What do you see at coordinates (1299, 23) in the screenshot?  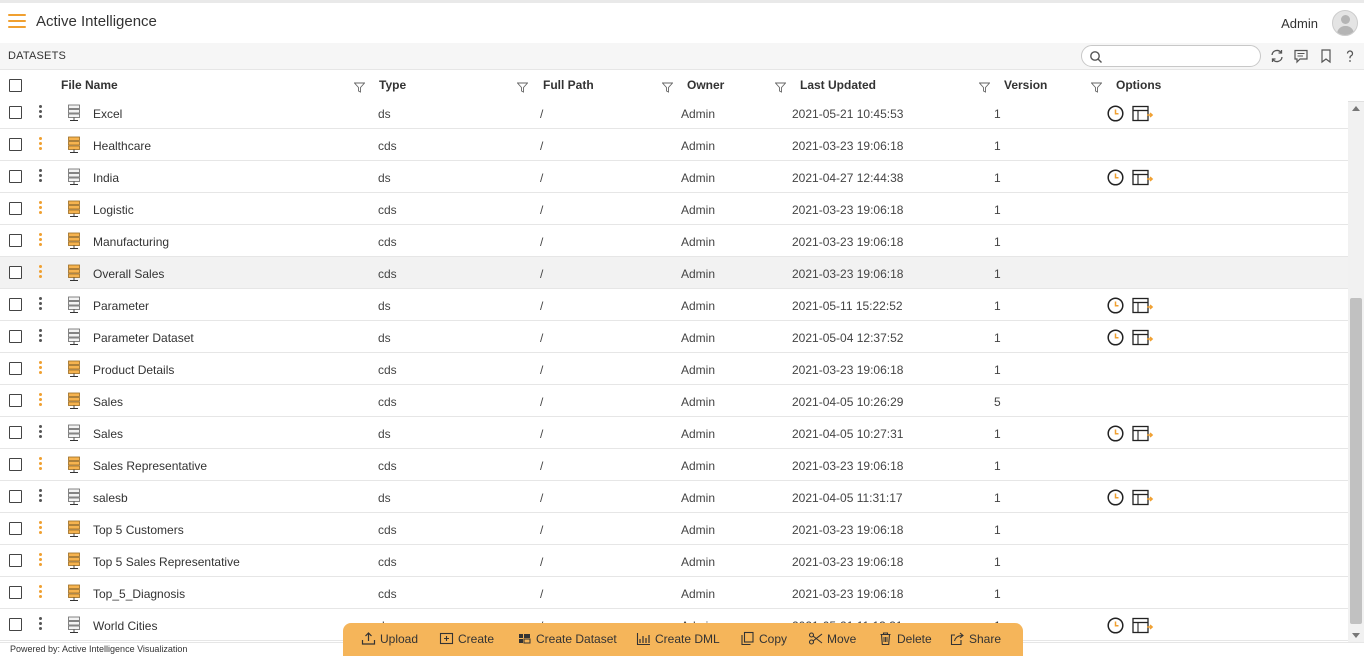 I see `user-name: Admin` at bounding box center [1299, 23].